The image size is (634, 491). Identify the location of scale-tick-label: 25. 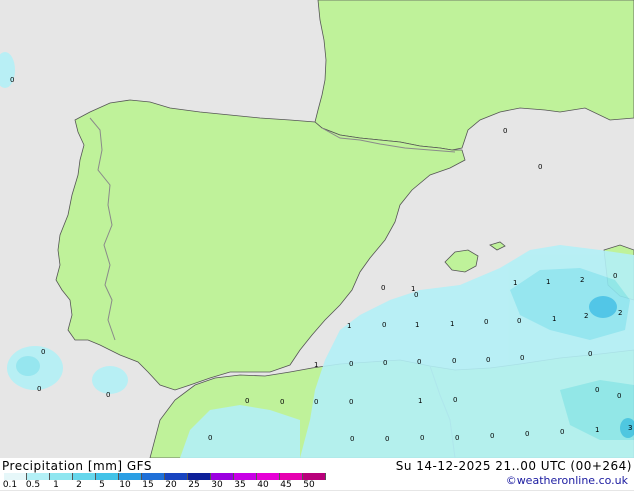
(194, 485).